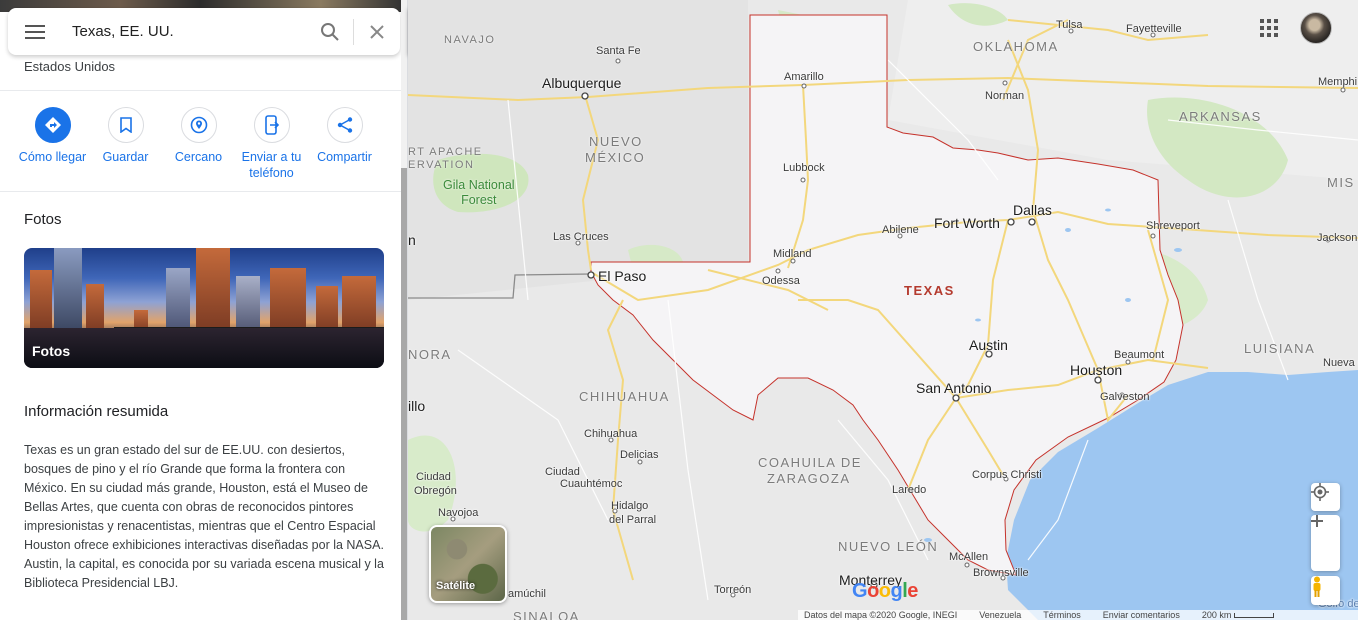 Image resolution: width=1358 pixels, height=620 pixels. Describe the element at coordinates (633, 520) in the screenshot. I see `city-label: del Parral` at that location.